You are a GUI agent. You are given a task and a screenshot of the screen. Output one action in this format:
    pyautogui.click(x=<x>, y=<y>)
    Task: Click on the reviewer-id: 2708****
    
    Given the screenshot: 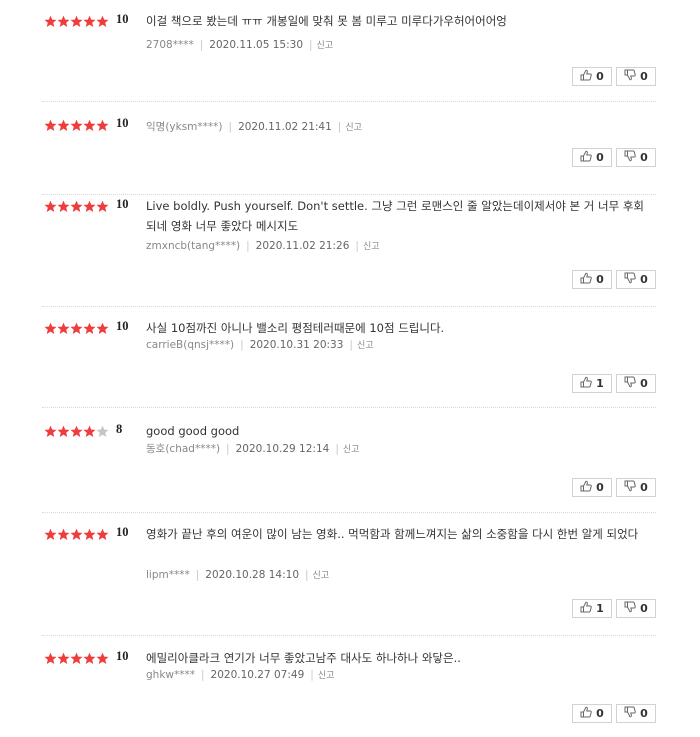 What is the action you would take?
    pyautogui.click(x=170, y=45)
    